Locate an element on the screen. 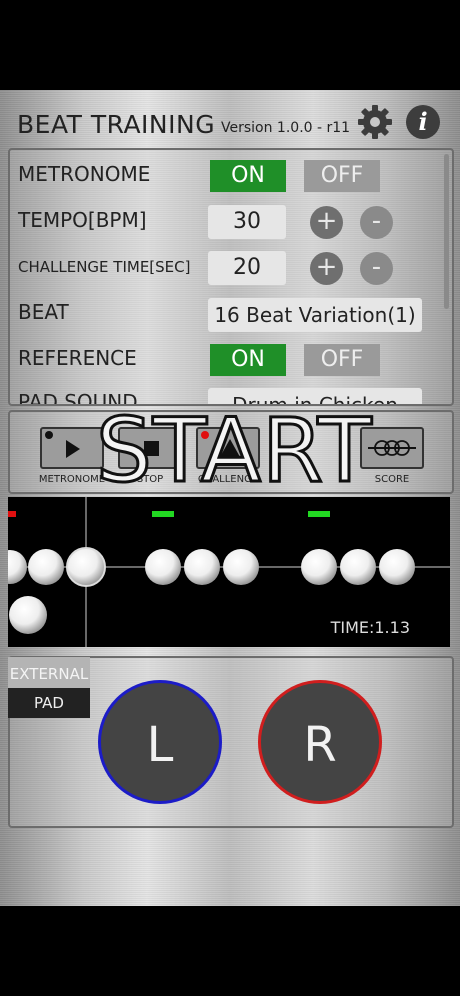  external-tab: EXTERNAL is located at coordinates (49, 674).